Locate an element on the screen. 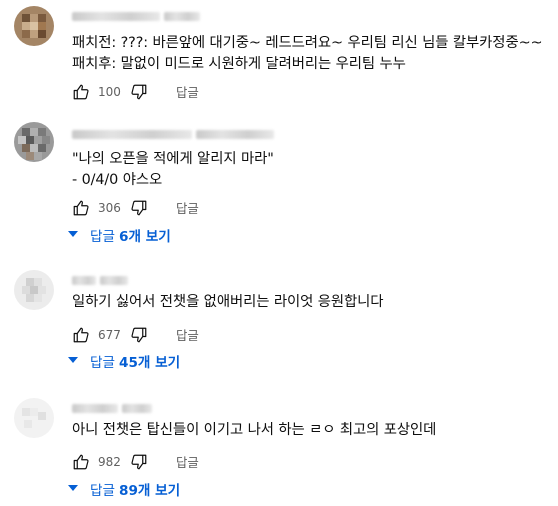 The width and height of the screenshot is (558, 506). comment-actions: 677 답글 is located at coordinates (135, 335).